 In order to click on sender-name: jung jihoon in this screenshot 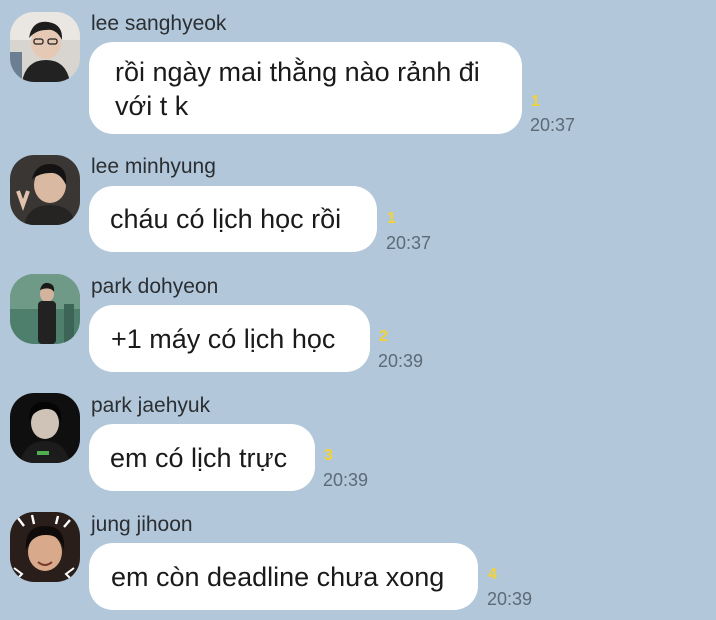, I will do `click(142, 524)`.